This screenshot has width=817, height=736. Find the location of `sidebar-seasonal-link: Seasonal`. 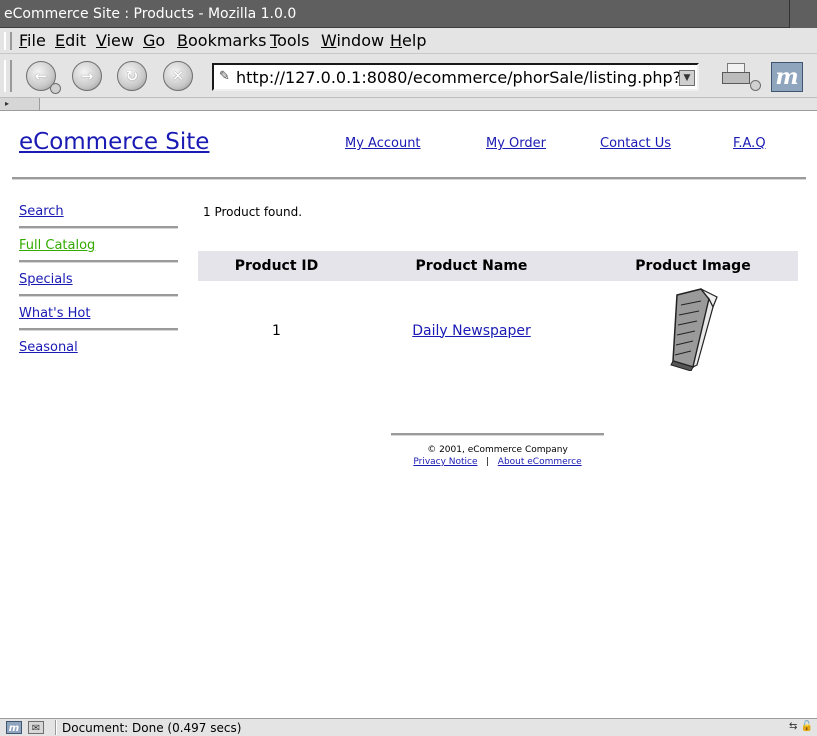

sidebar-seasonal-link: Seasonal is located at coordinates (48, 347).